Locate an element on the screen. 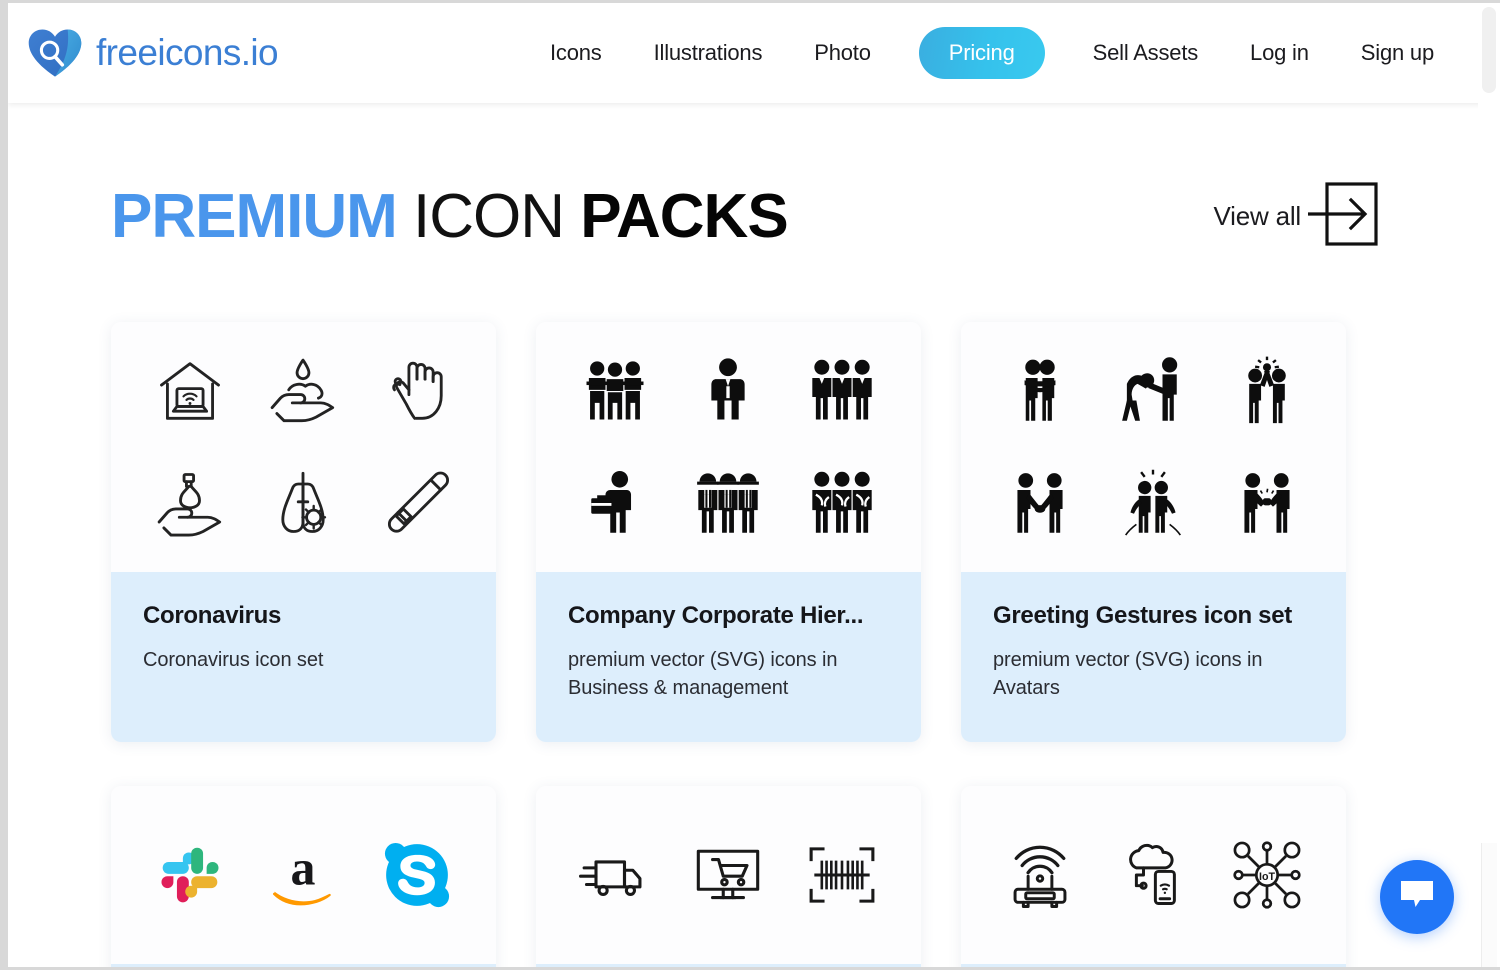 The image size is (1500, 970). chat-bubble-icon is located at coordinates (1417, 897).